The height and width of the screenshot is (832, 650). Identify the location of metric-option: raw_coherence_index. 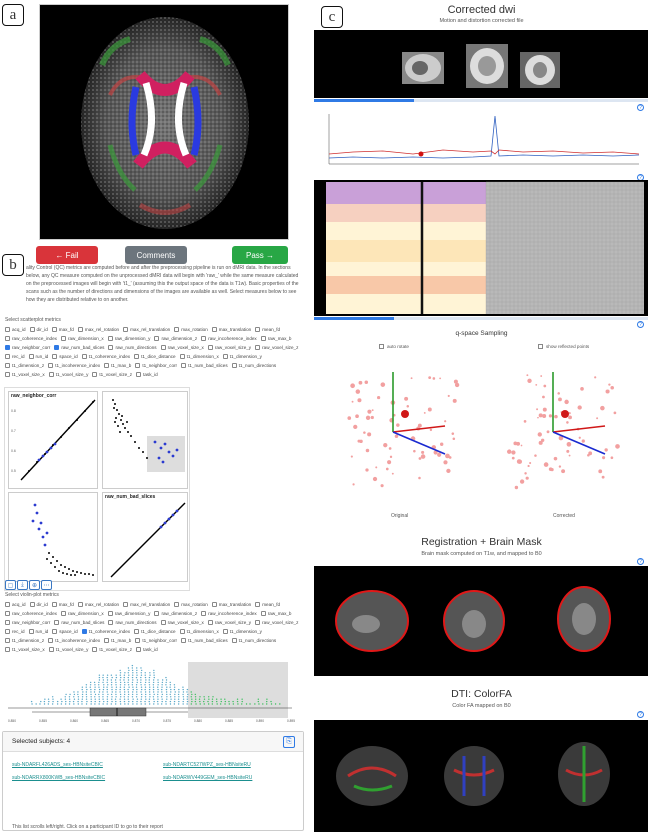
(31, 613).